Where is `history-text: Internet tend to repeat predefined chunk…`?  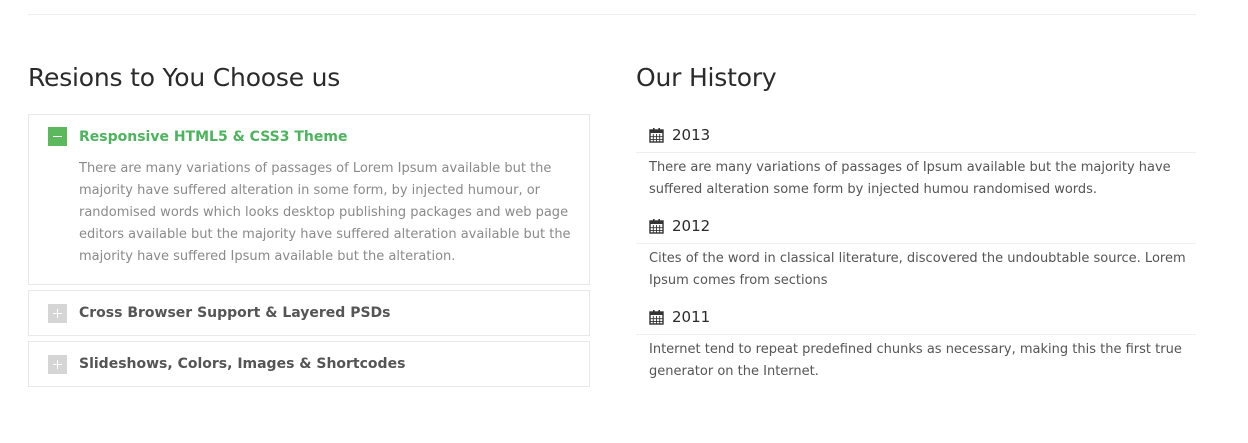 history-text: Internet tend to repeat predefined chunk… is located at coordinates (915, 360).